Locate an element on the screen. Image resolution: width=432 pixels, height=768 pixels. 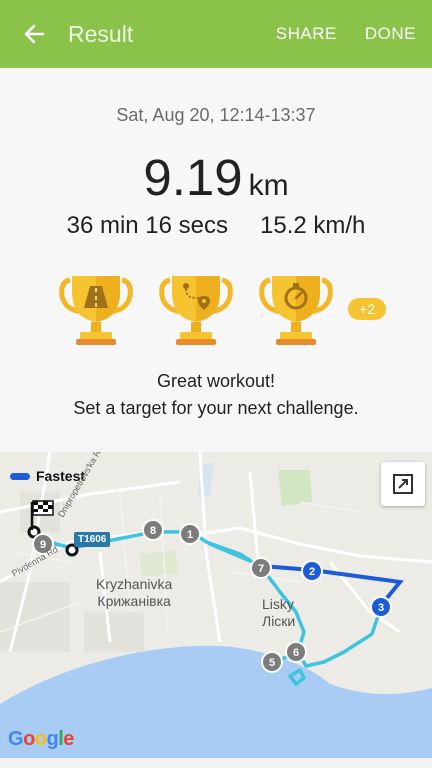
duration-value: 36 min 16 secs is located at coordinates (147, 225).